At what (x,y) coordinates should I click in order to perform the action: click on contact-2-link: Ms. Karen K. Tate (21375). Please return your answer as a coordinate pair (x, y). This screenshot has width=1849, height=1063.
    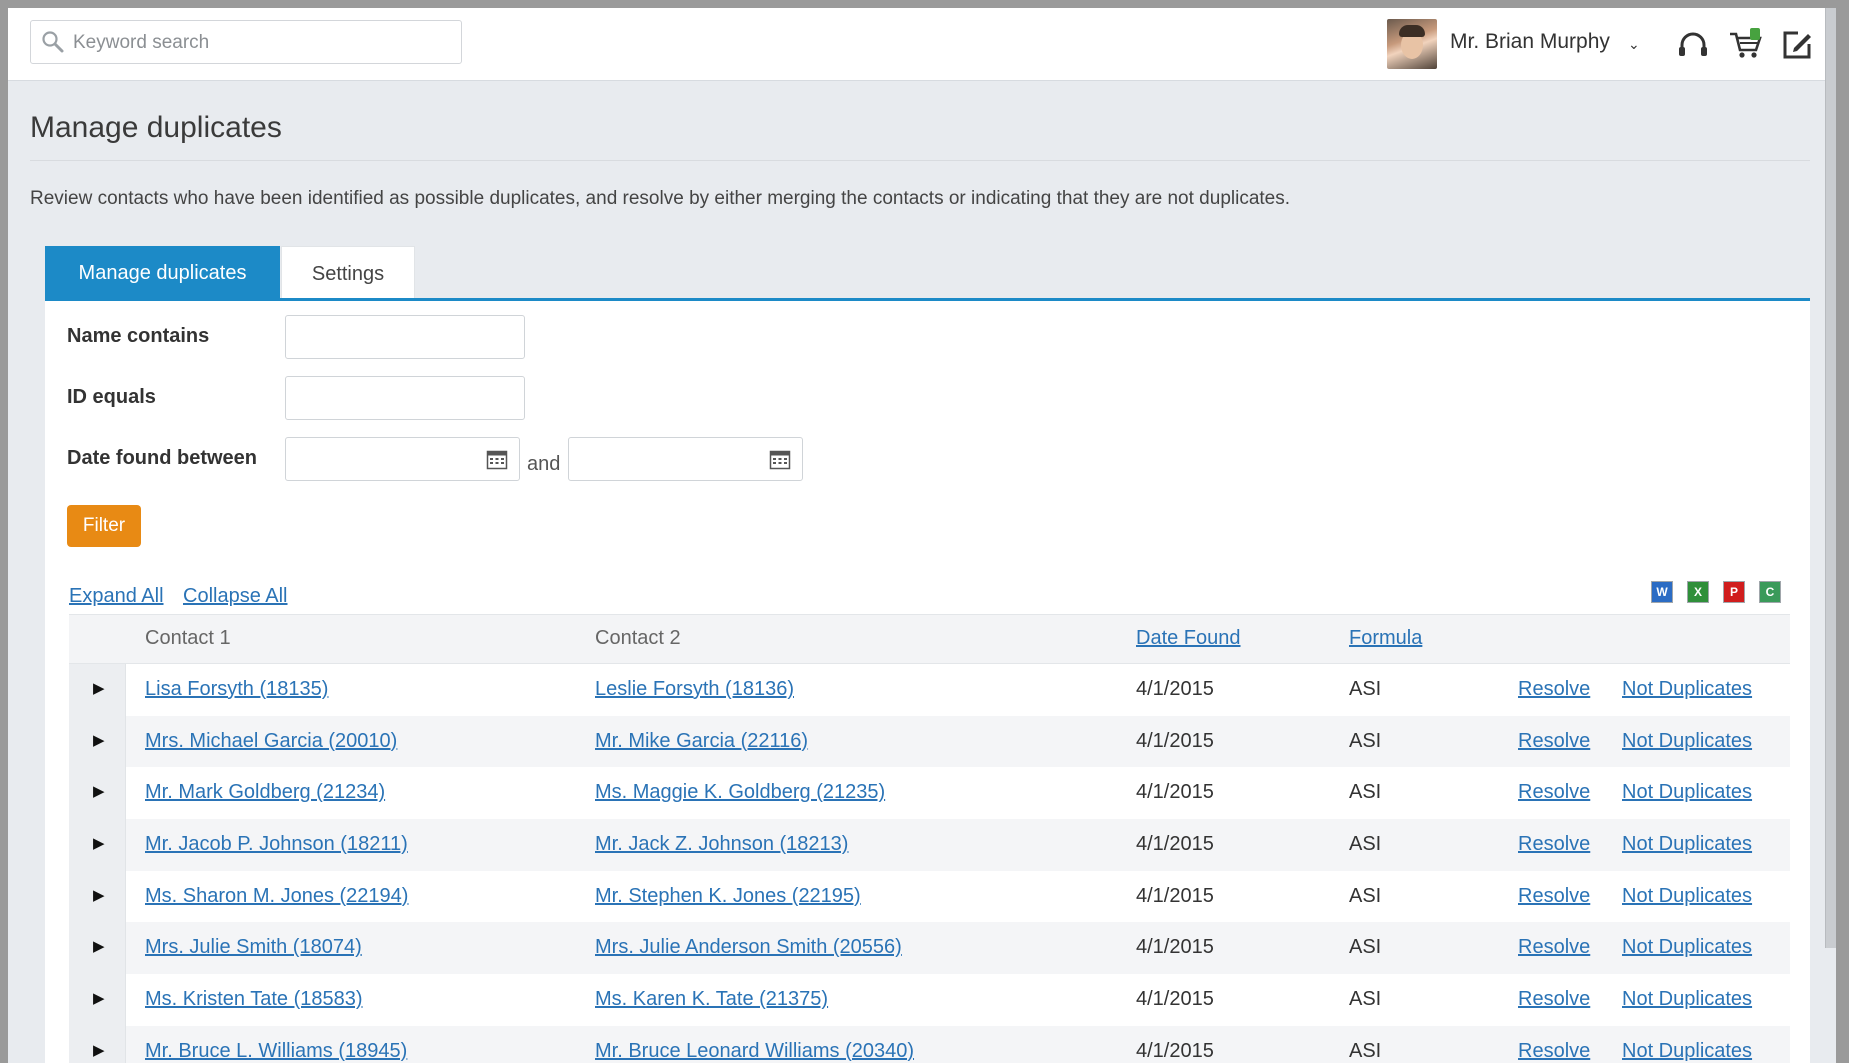
    Looking at the image, I should click on (711, 999).